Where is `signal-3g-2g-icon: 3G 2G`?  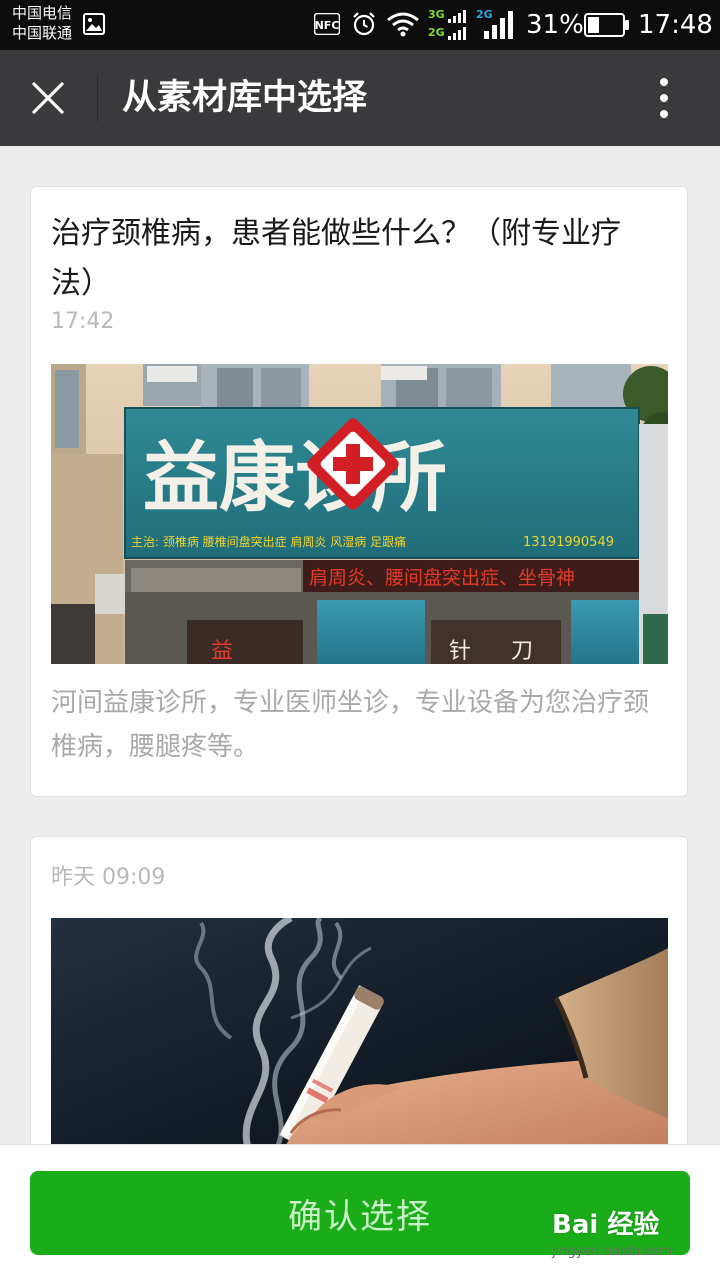 signal-3g-2g-icon: 3G 2G is located at coordinates (449, 27).